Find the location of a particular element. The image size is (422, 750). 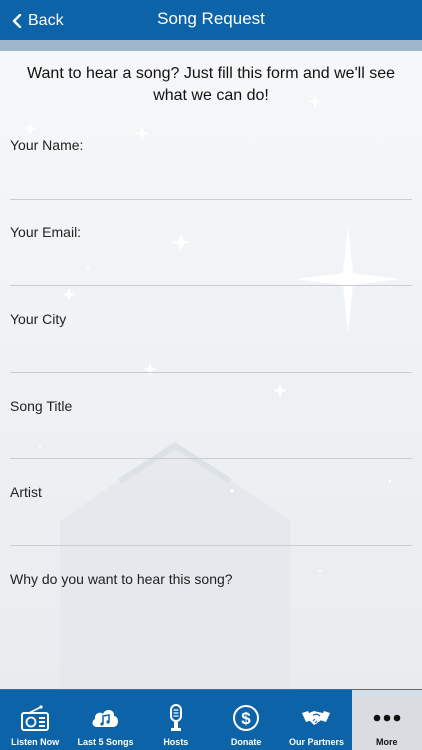

page-title: Song Request is located at coordinates (211, 18).